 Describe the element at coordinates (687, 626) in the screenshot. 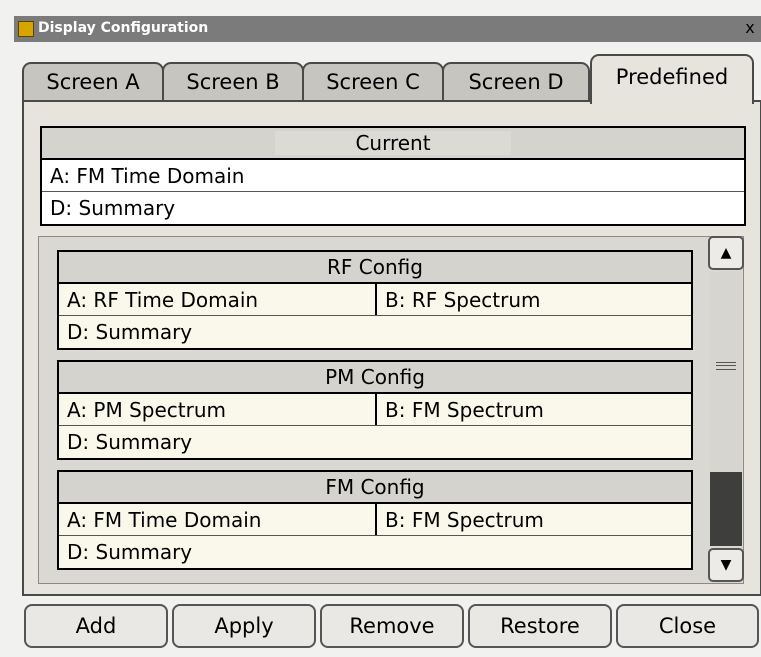

I see `close-button: Close` at that location.